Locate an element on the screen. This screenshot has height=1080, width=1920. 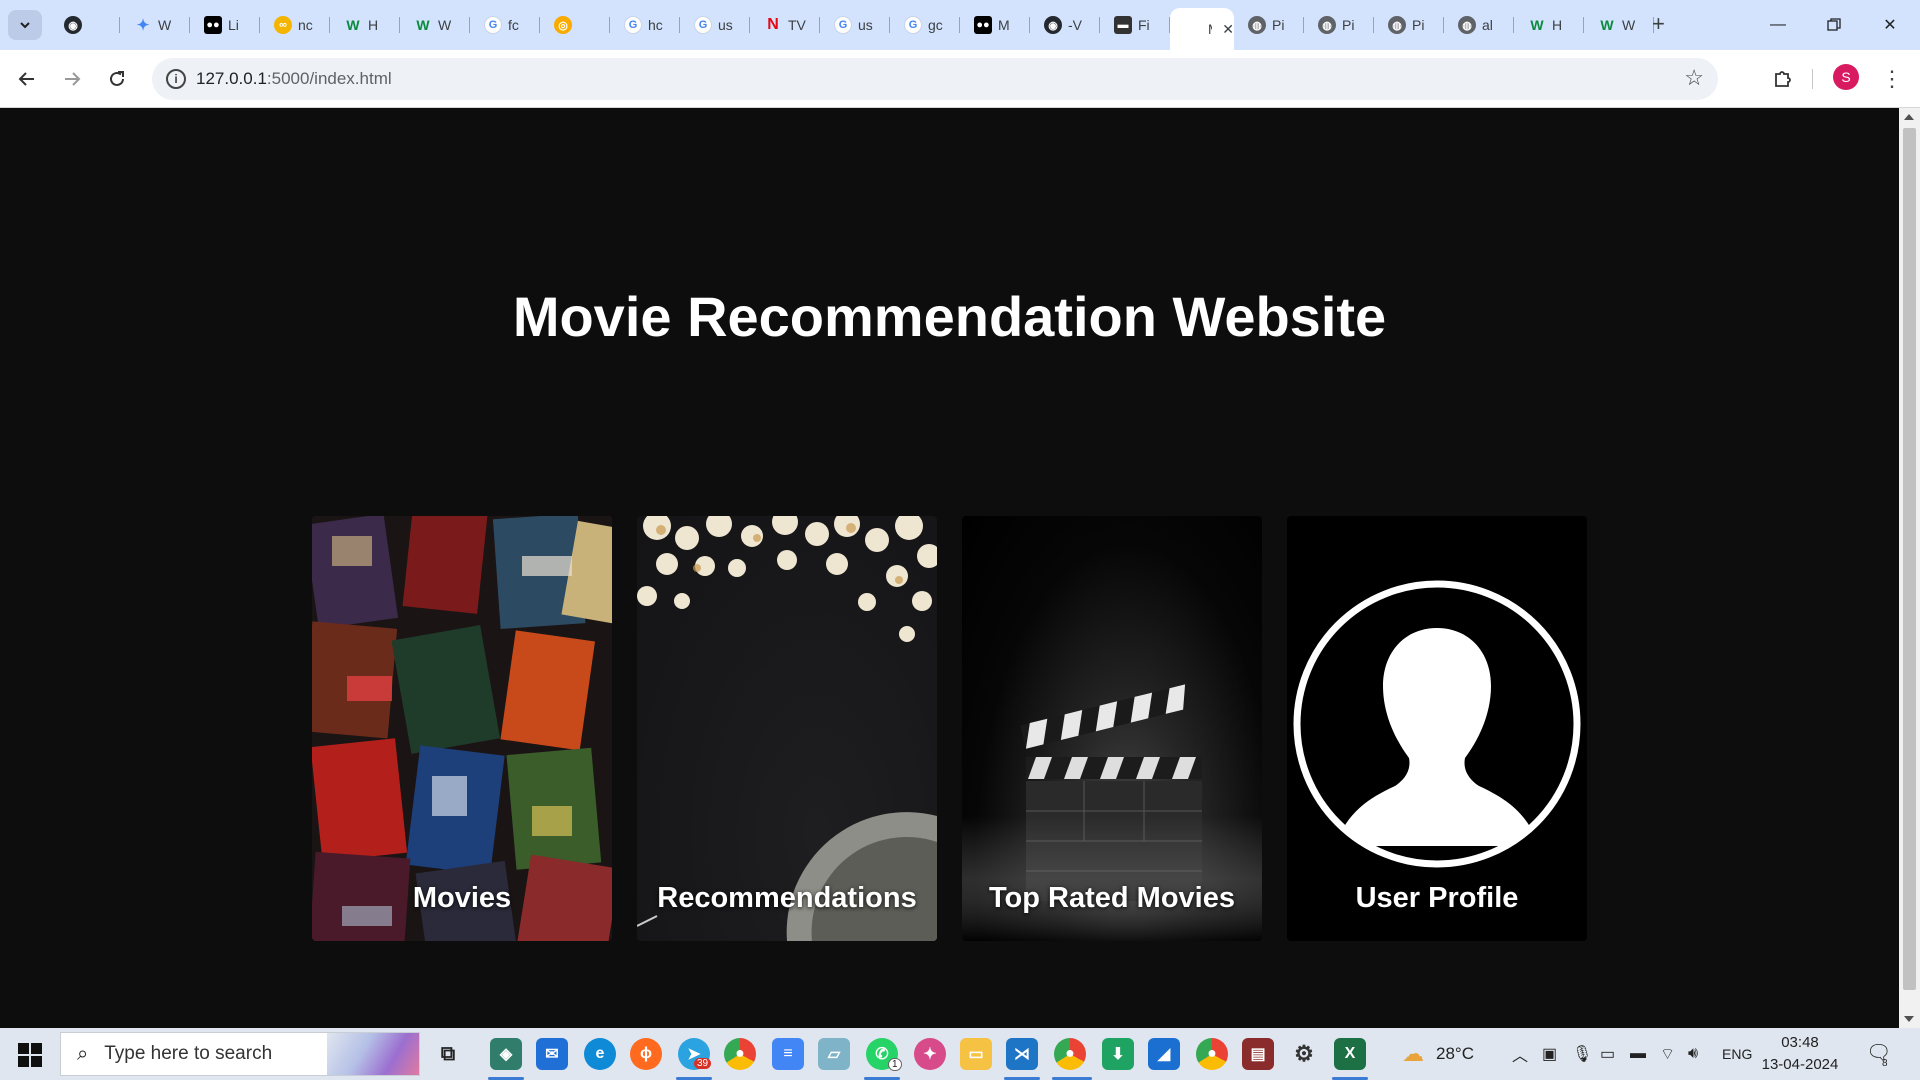
app-icon-generic: ◈ is located at coordinates (506, 1054).